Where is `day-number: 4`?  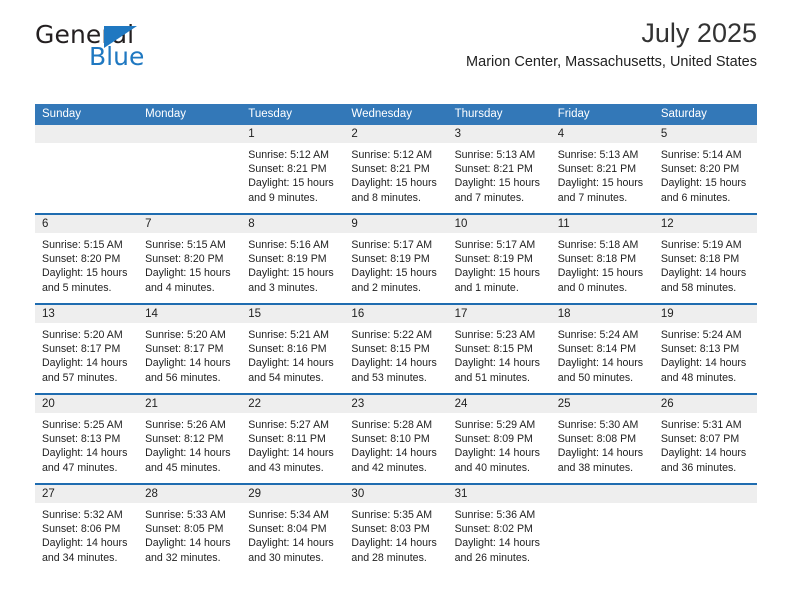 day-number: 4 is located at coordinates (602, 134).